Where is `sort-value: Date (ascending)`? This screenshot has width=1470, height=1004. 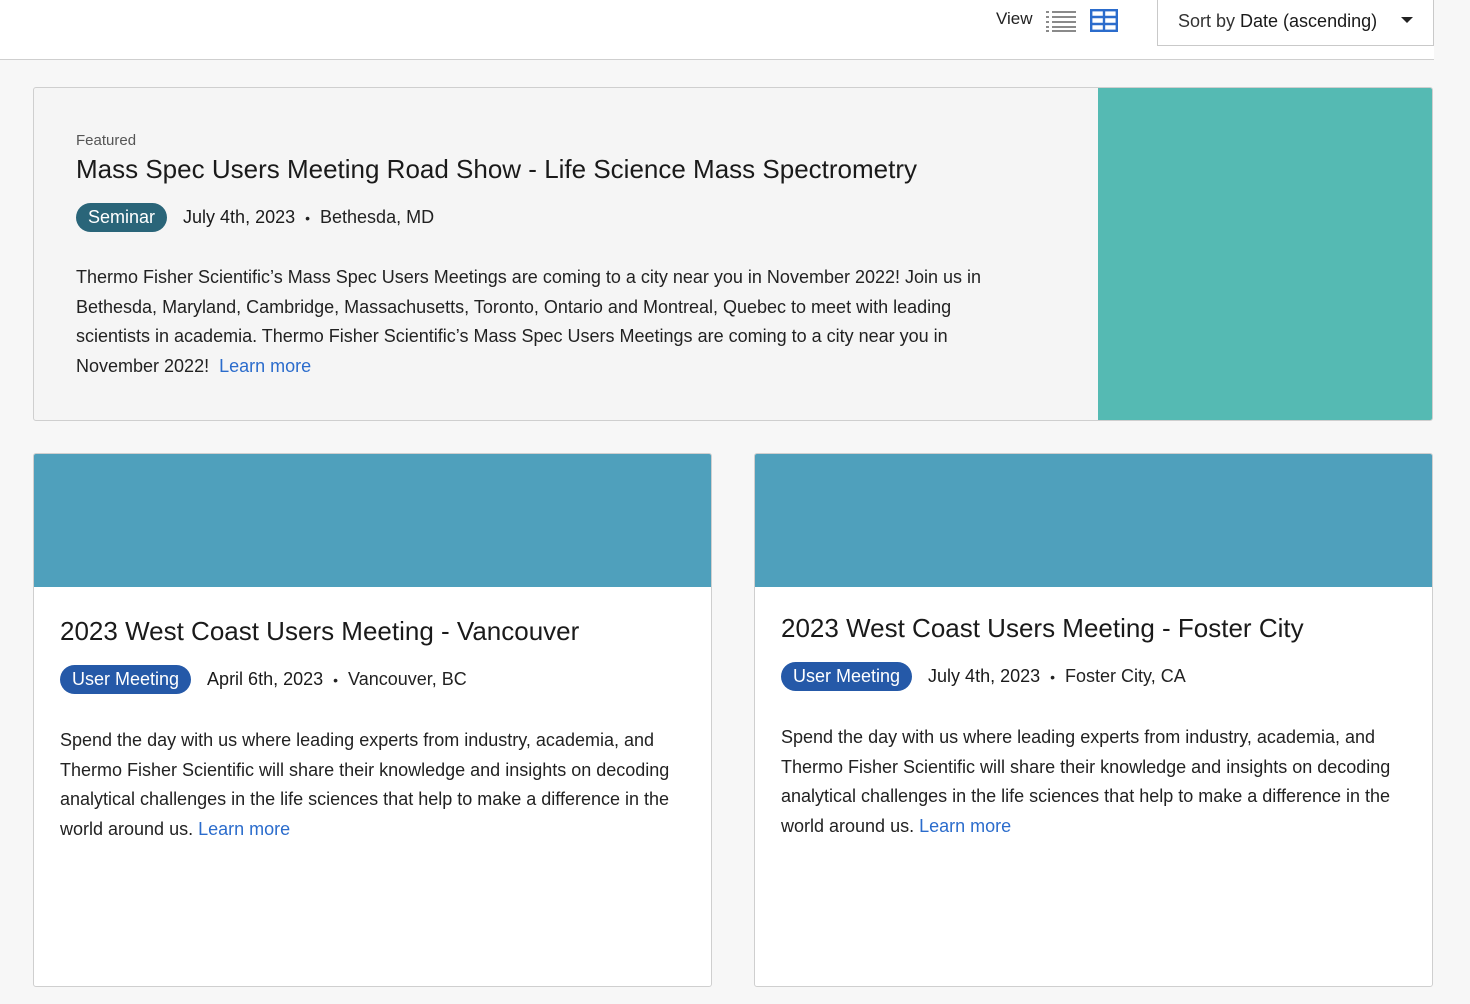
sort-value: Date (ascending) is located at coordinates (1309, 21).